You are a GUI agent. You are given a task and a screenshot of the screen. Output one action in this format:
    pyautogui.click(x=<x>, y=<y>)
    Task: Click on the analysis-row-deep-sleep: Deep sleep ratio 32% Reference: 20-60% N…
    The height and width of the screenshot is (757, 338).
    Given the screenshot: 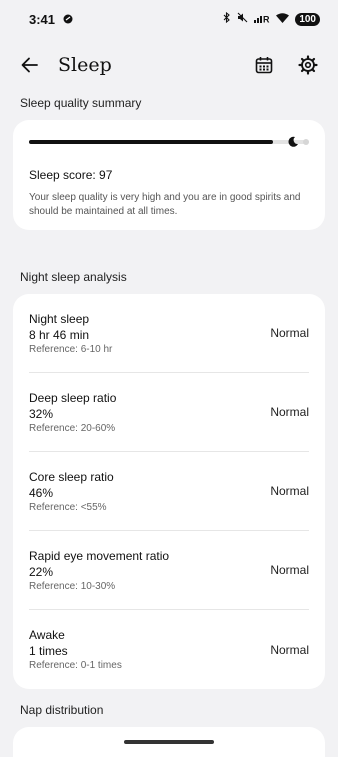 What is the action you would take?
    pyautogui.click(x=169, y=412)
    